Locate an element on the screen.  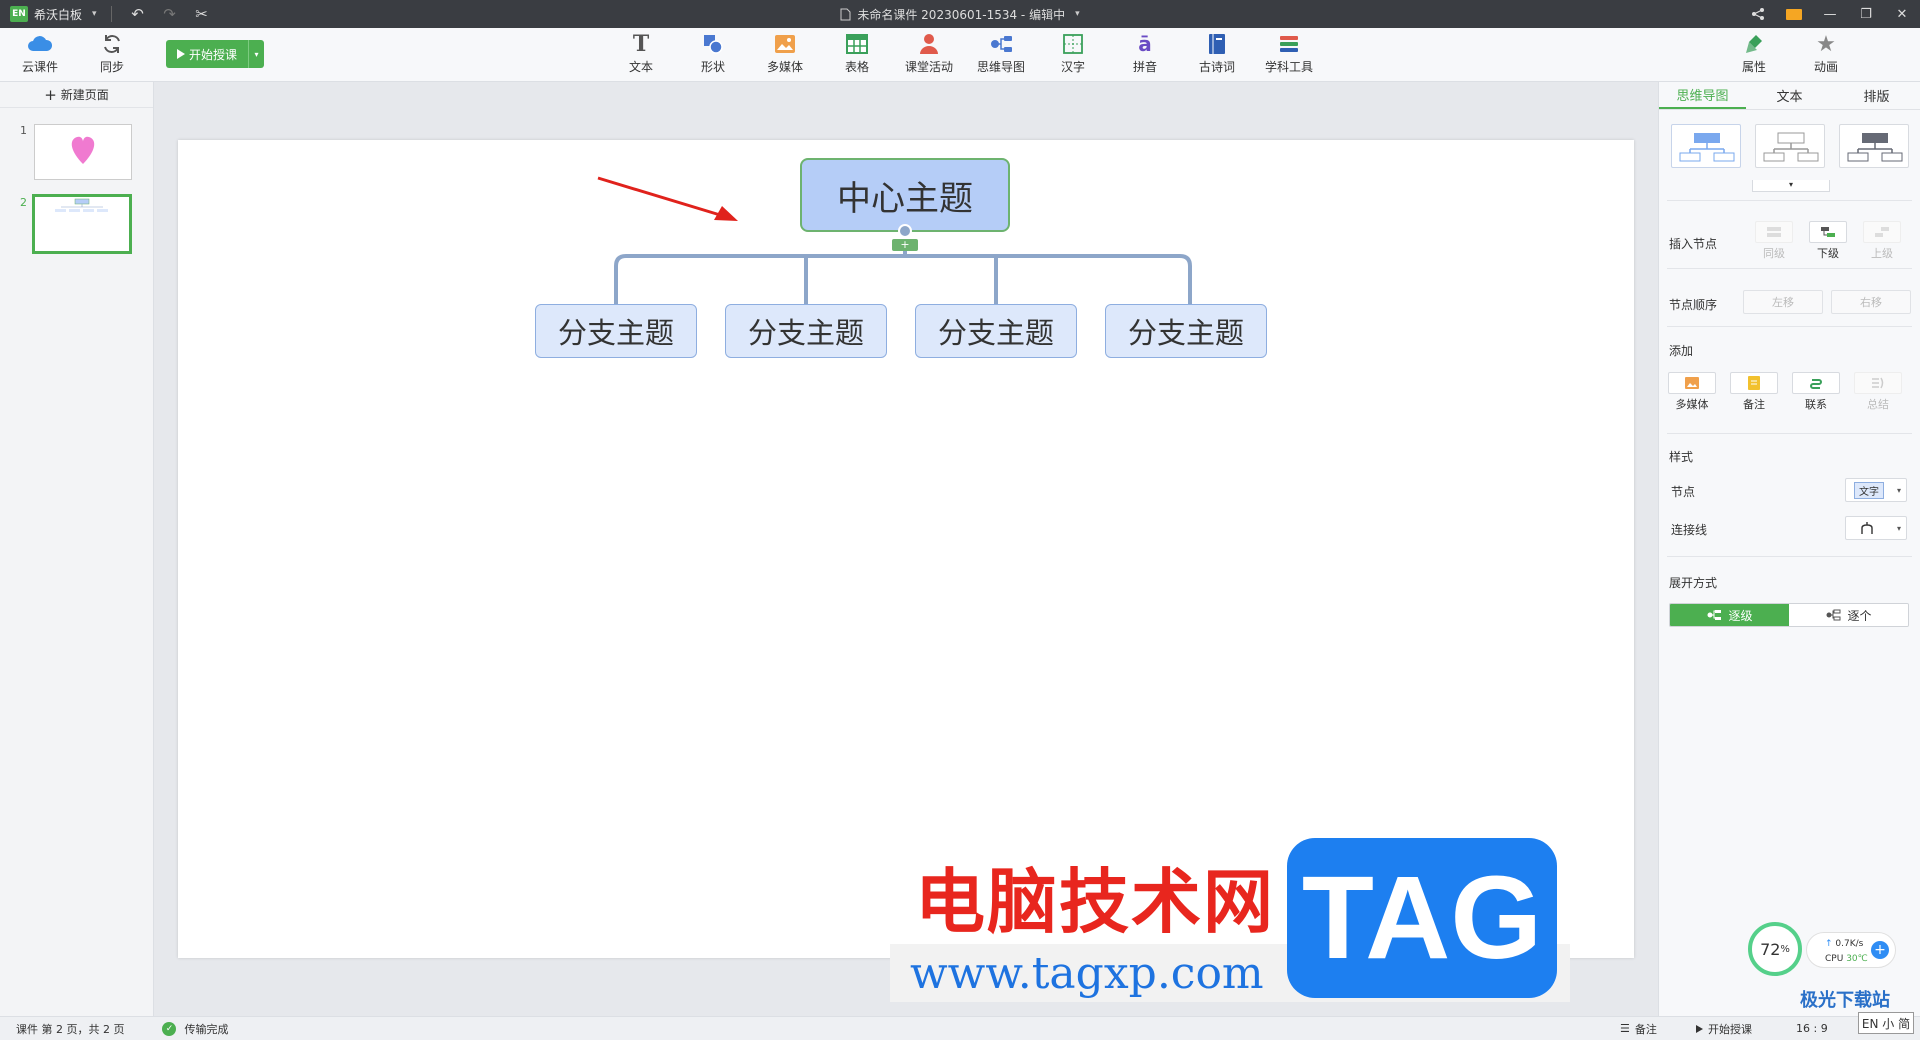
tool-table: 表格 is located at coordinates (857, 55).